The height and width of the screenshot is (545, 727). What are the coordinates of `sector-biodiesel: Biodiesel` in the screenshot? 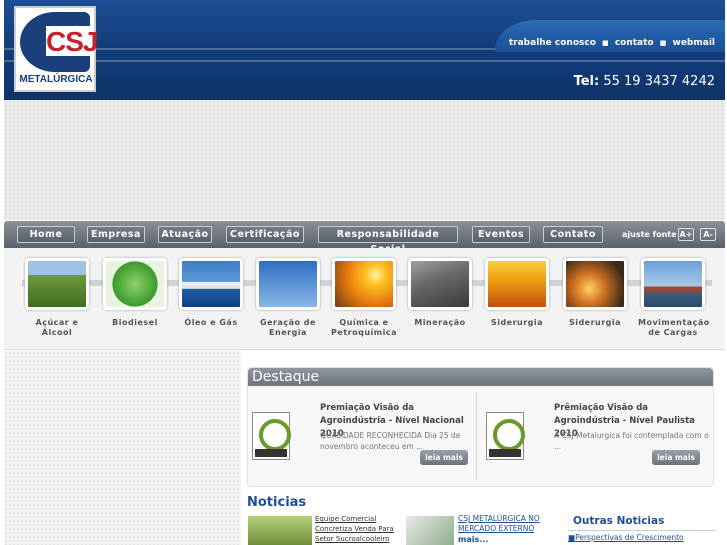 It's located at (135, 293).